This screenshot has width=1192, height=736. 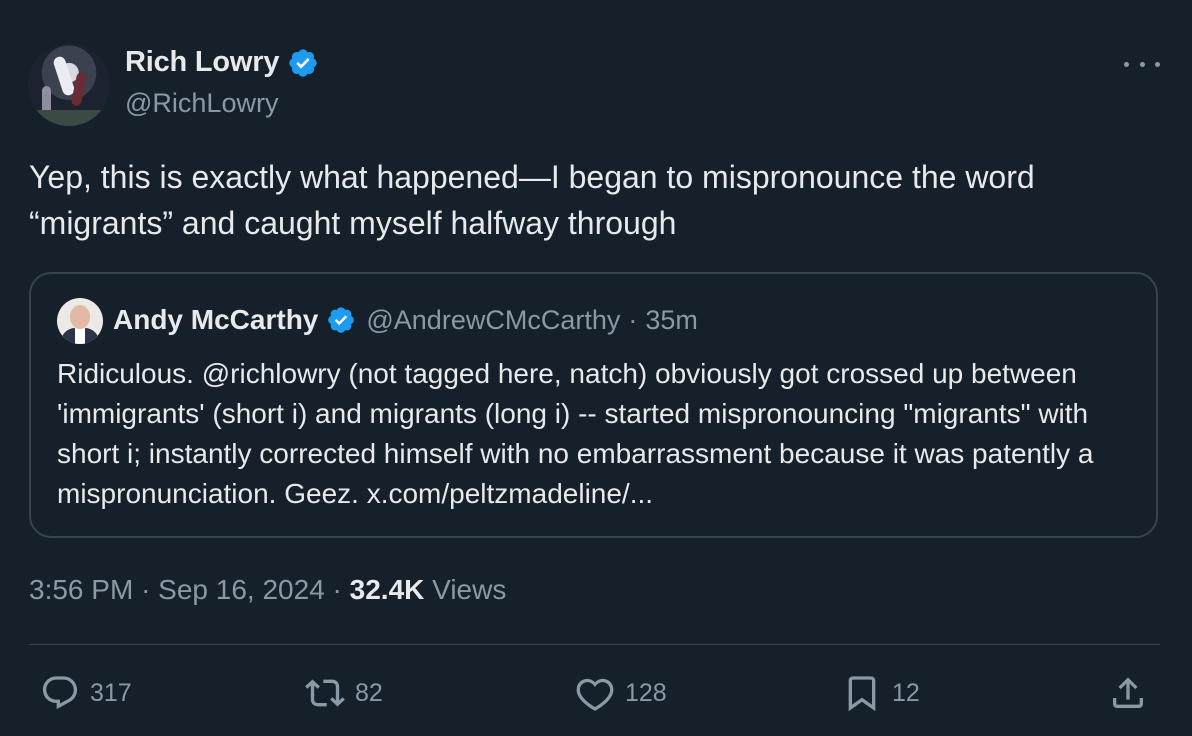 I want to click on quoted-display-name: Andy McCarthy, so click(x=215, y=320).